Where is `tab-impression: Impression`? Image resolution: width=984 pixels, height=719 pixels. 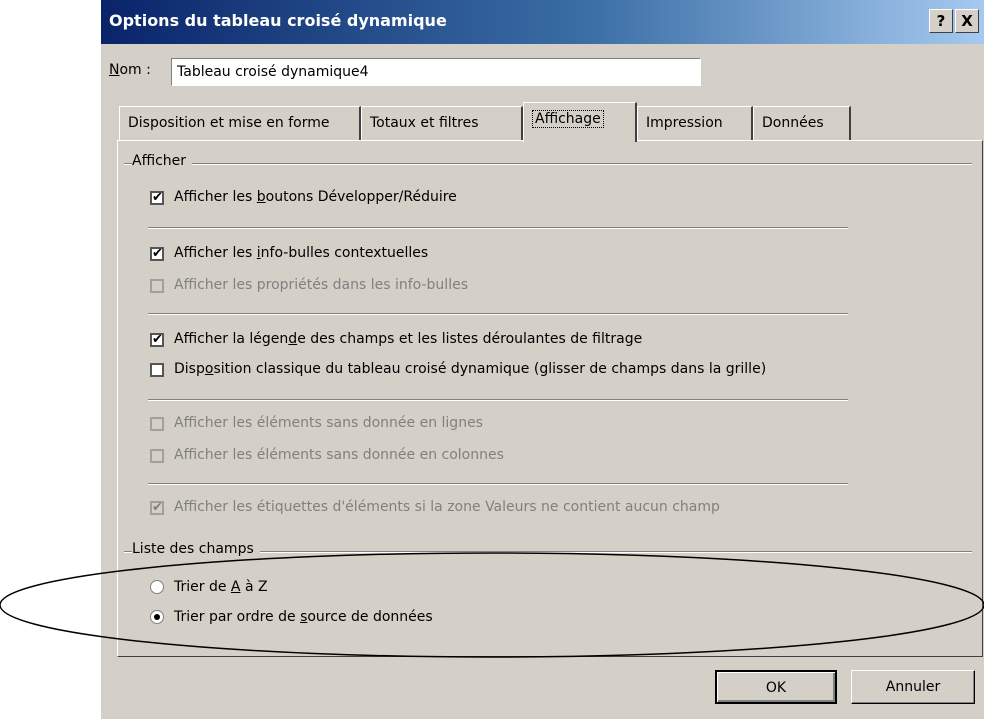
tab-impression: Impression is located at coordinates (695, 123).